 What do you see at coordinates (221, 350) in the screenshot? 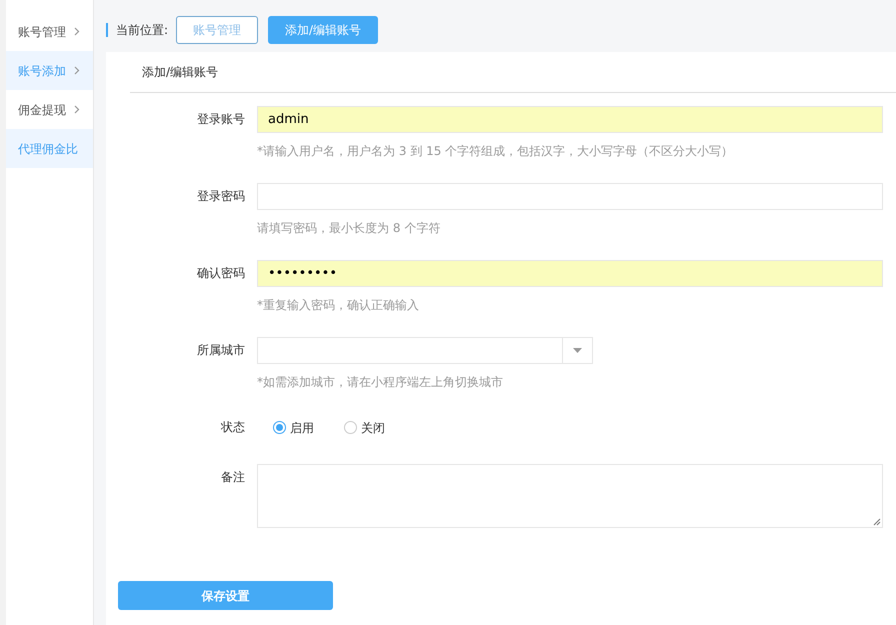
I see `field-label: 所属城市` at bounding box center [221, 350].